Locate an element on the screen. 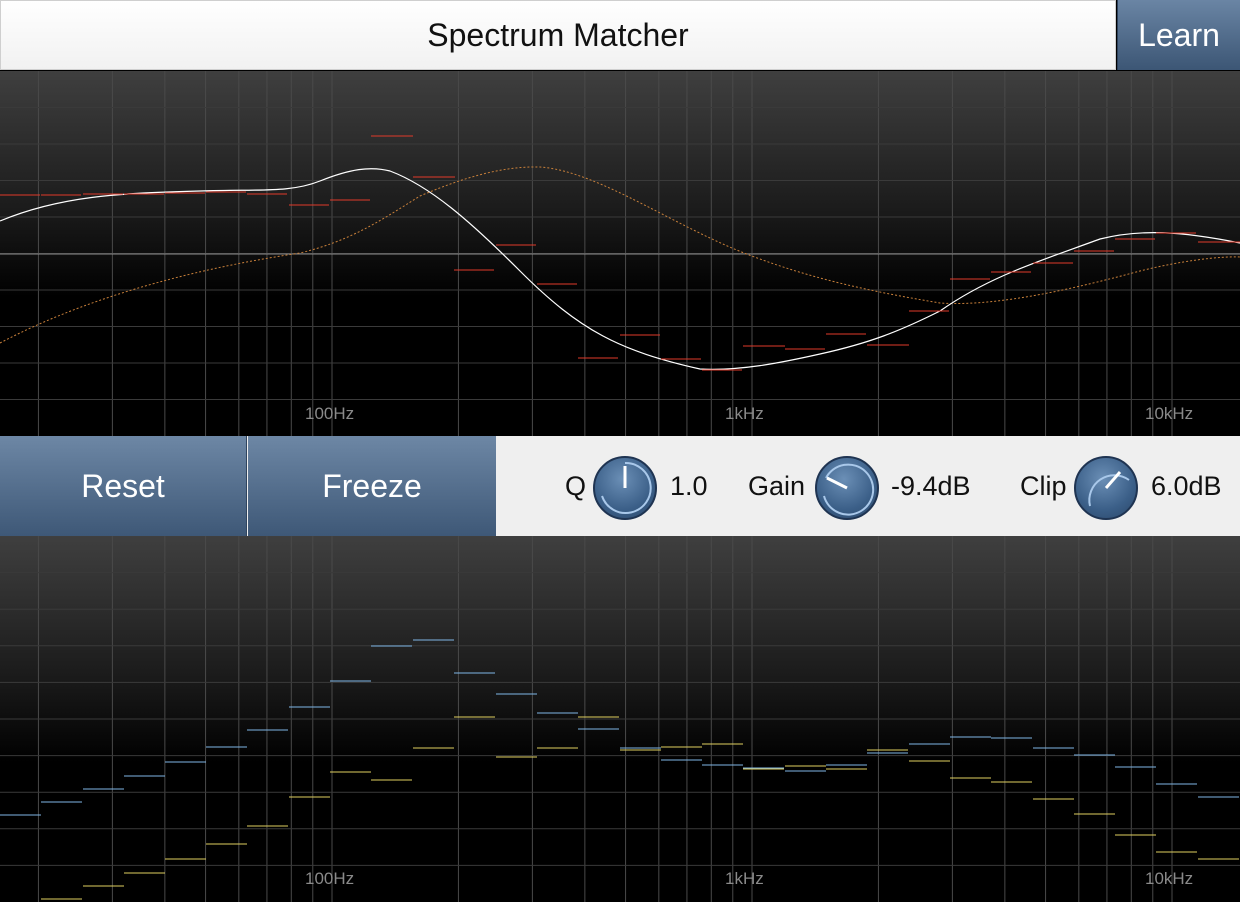 This screenshot has width=1240, height=902. reset-button: Reset is located at coordinates (123, 486).